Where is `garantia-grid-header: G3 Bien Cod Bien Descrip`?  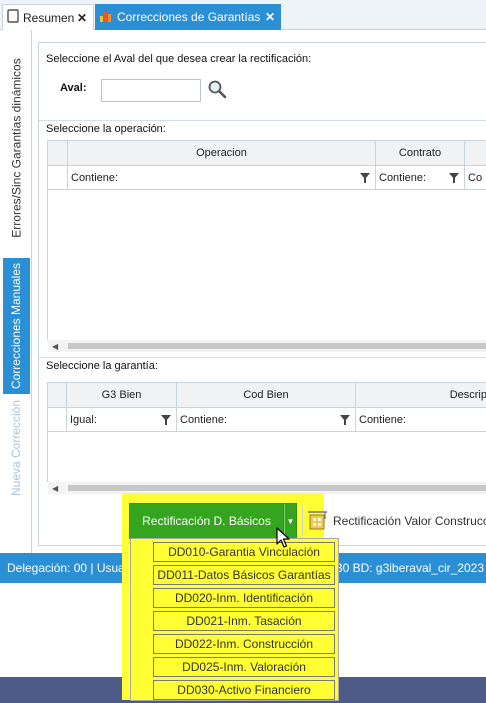 garantia-grid-header: G3 Bien Cod Bien Descrip is located at coordinates (266, 395).